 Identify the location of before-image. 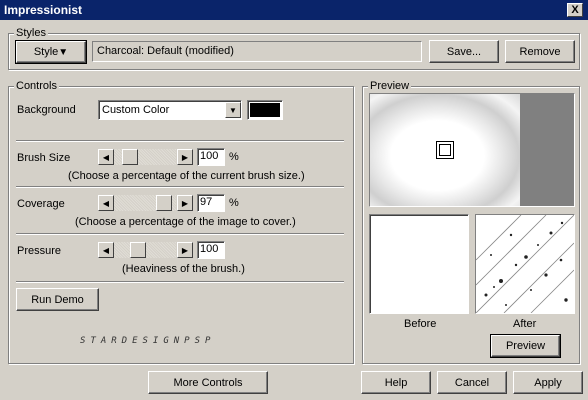
(419, 264).